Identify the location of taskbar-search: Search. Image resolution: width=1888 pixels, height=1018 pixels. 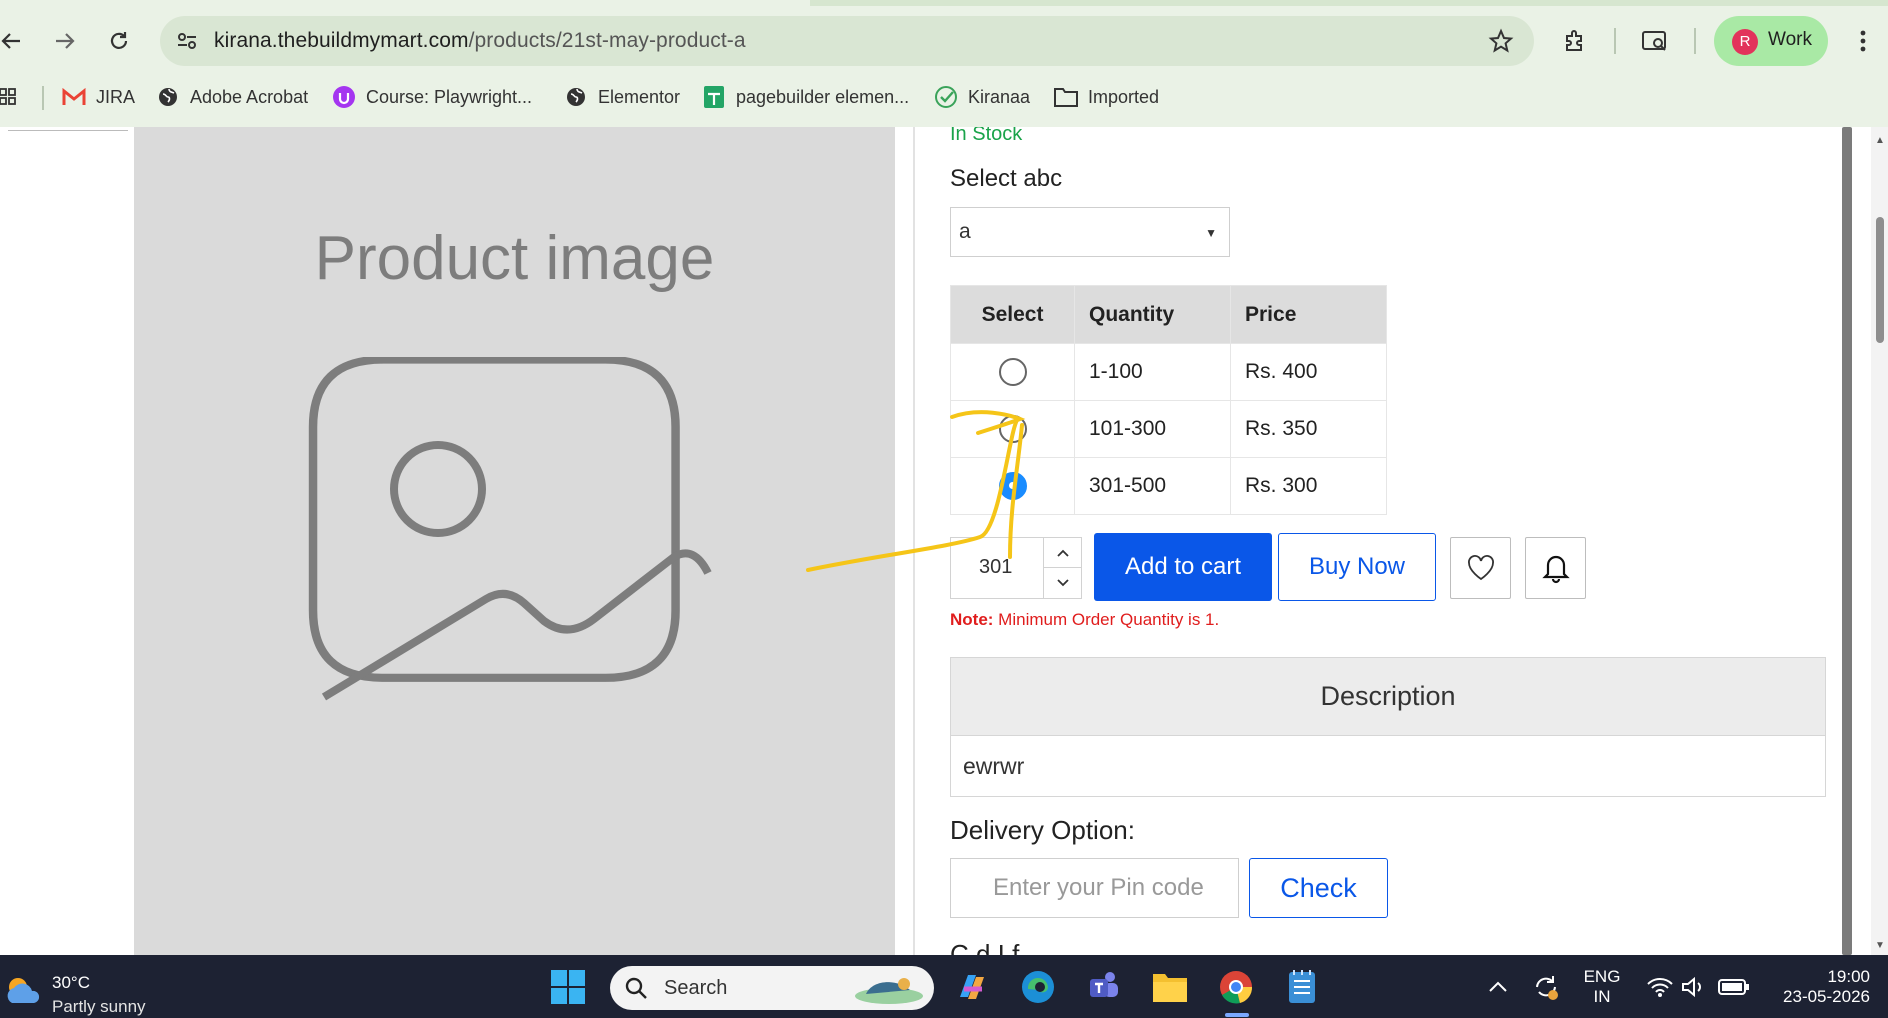
(772, 988).